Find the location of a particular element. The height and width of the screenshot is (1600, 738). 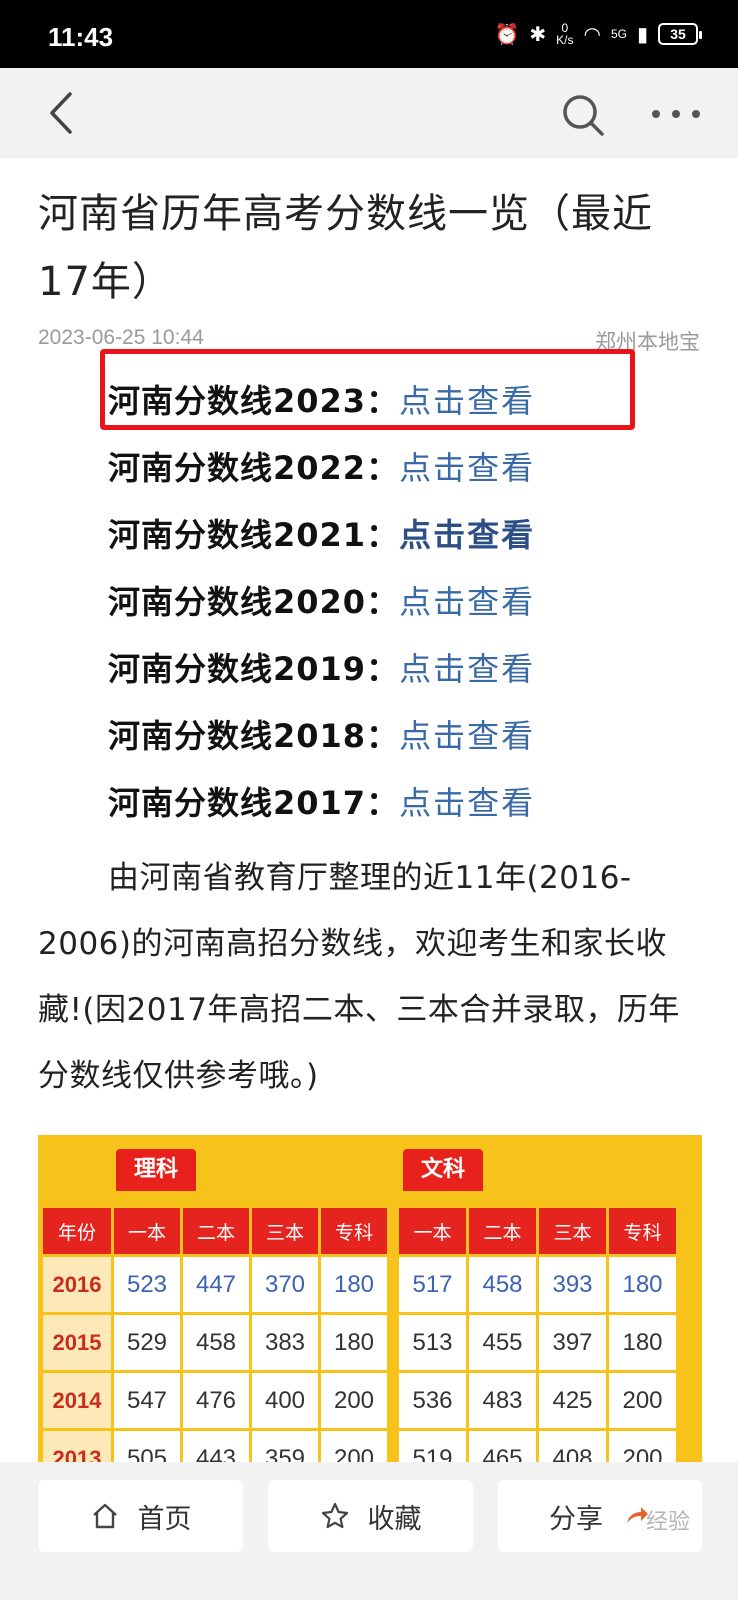

score-cell: 529 is located at coordinates (147, 1342).